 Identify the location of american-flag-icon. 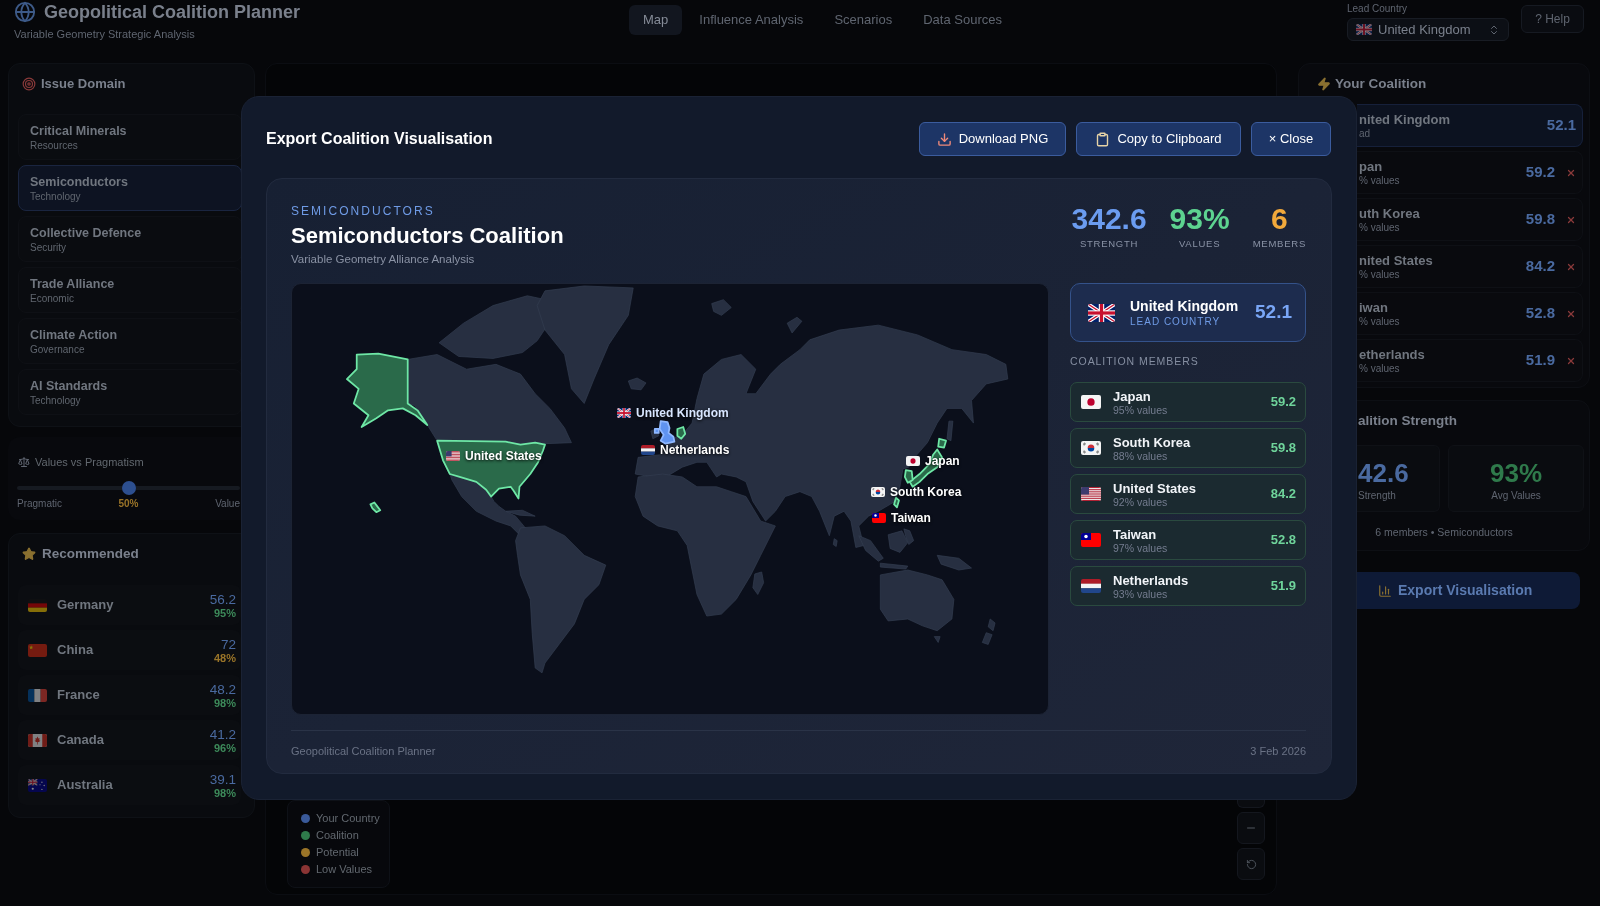
(1091, 494).